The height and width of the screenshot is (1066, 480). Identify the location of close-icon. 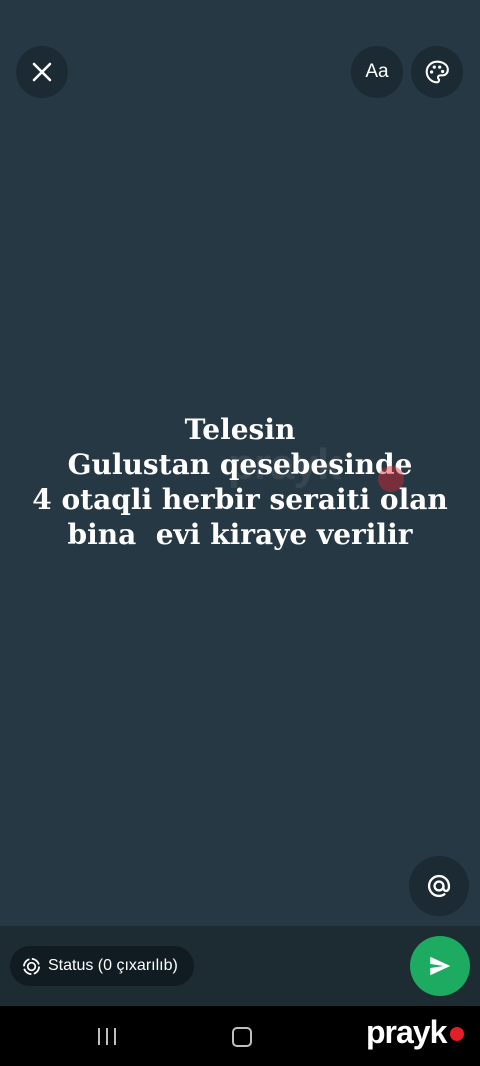
(42, 72).